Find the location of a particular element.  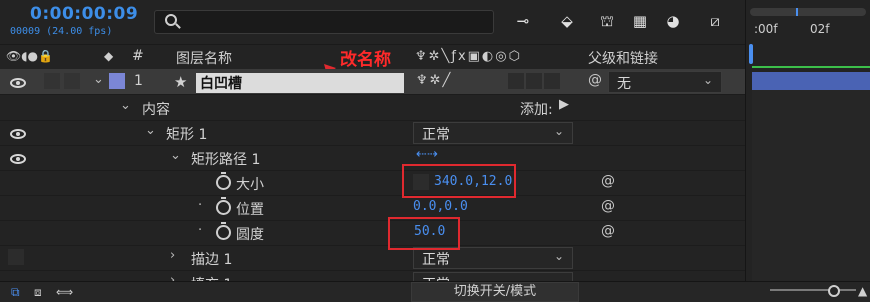

solo-toggle is located at coordinates (52, 81).